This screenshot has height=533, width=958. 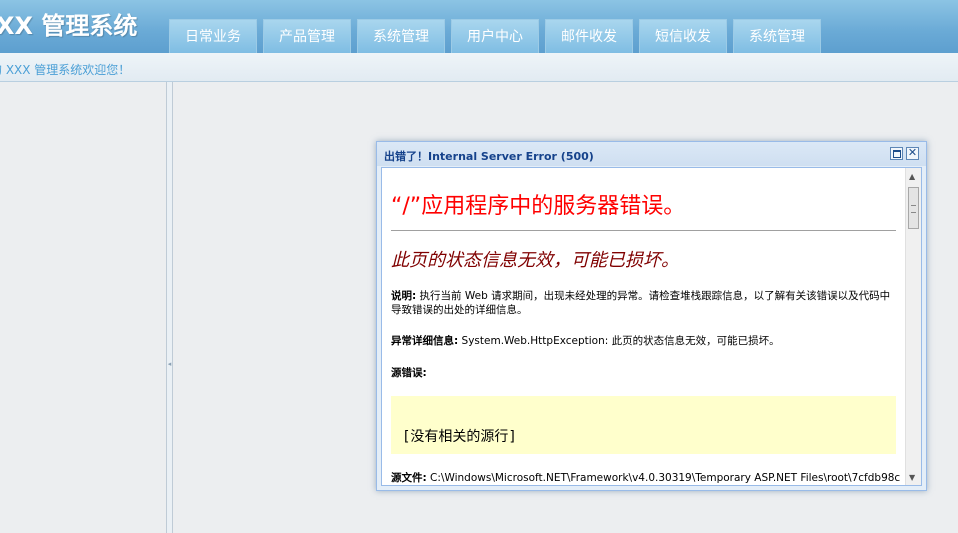 I want to click on source-error-label: 源错误:, so click(x=409, y=373).